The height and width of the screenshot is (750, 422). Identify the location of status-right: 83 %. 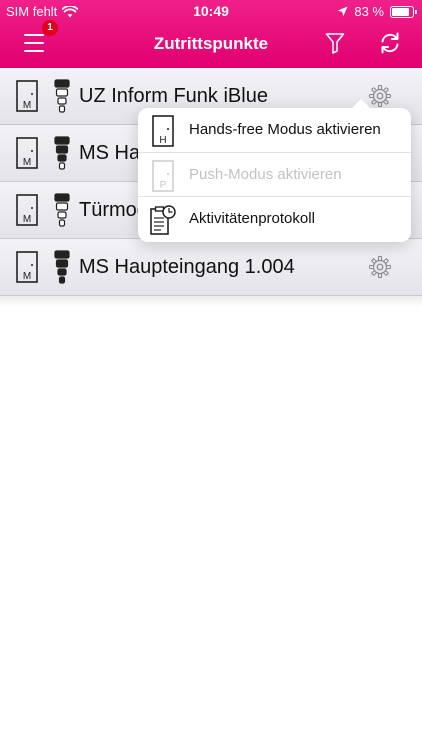
(377, 11).